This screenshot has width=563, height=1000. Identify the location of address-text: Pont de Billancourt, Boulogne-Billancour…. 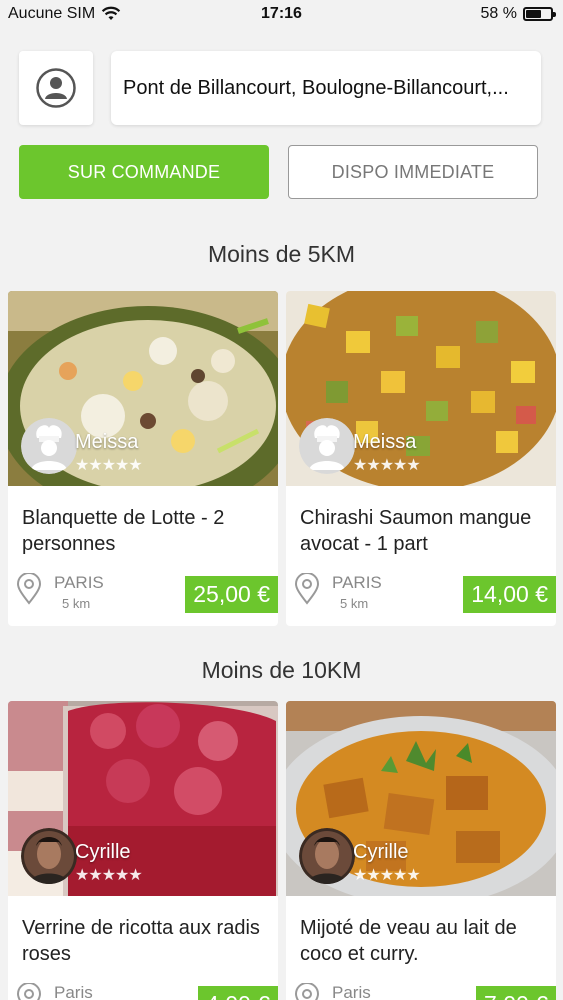
(316, 87).